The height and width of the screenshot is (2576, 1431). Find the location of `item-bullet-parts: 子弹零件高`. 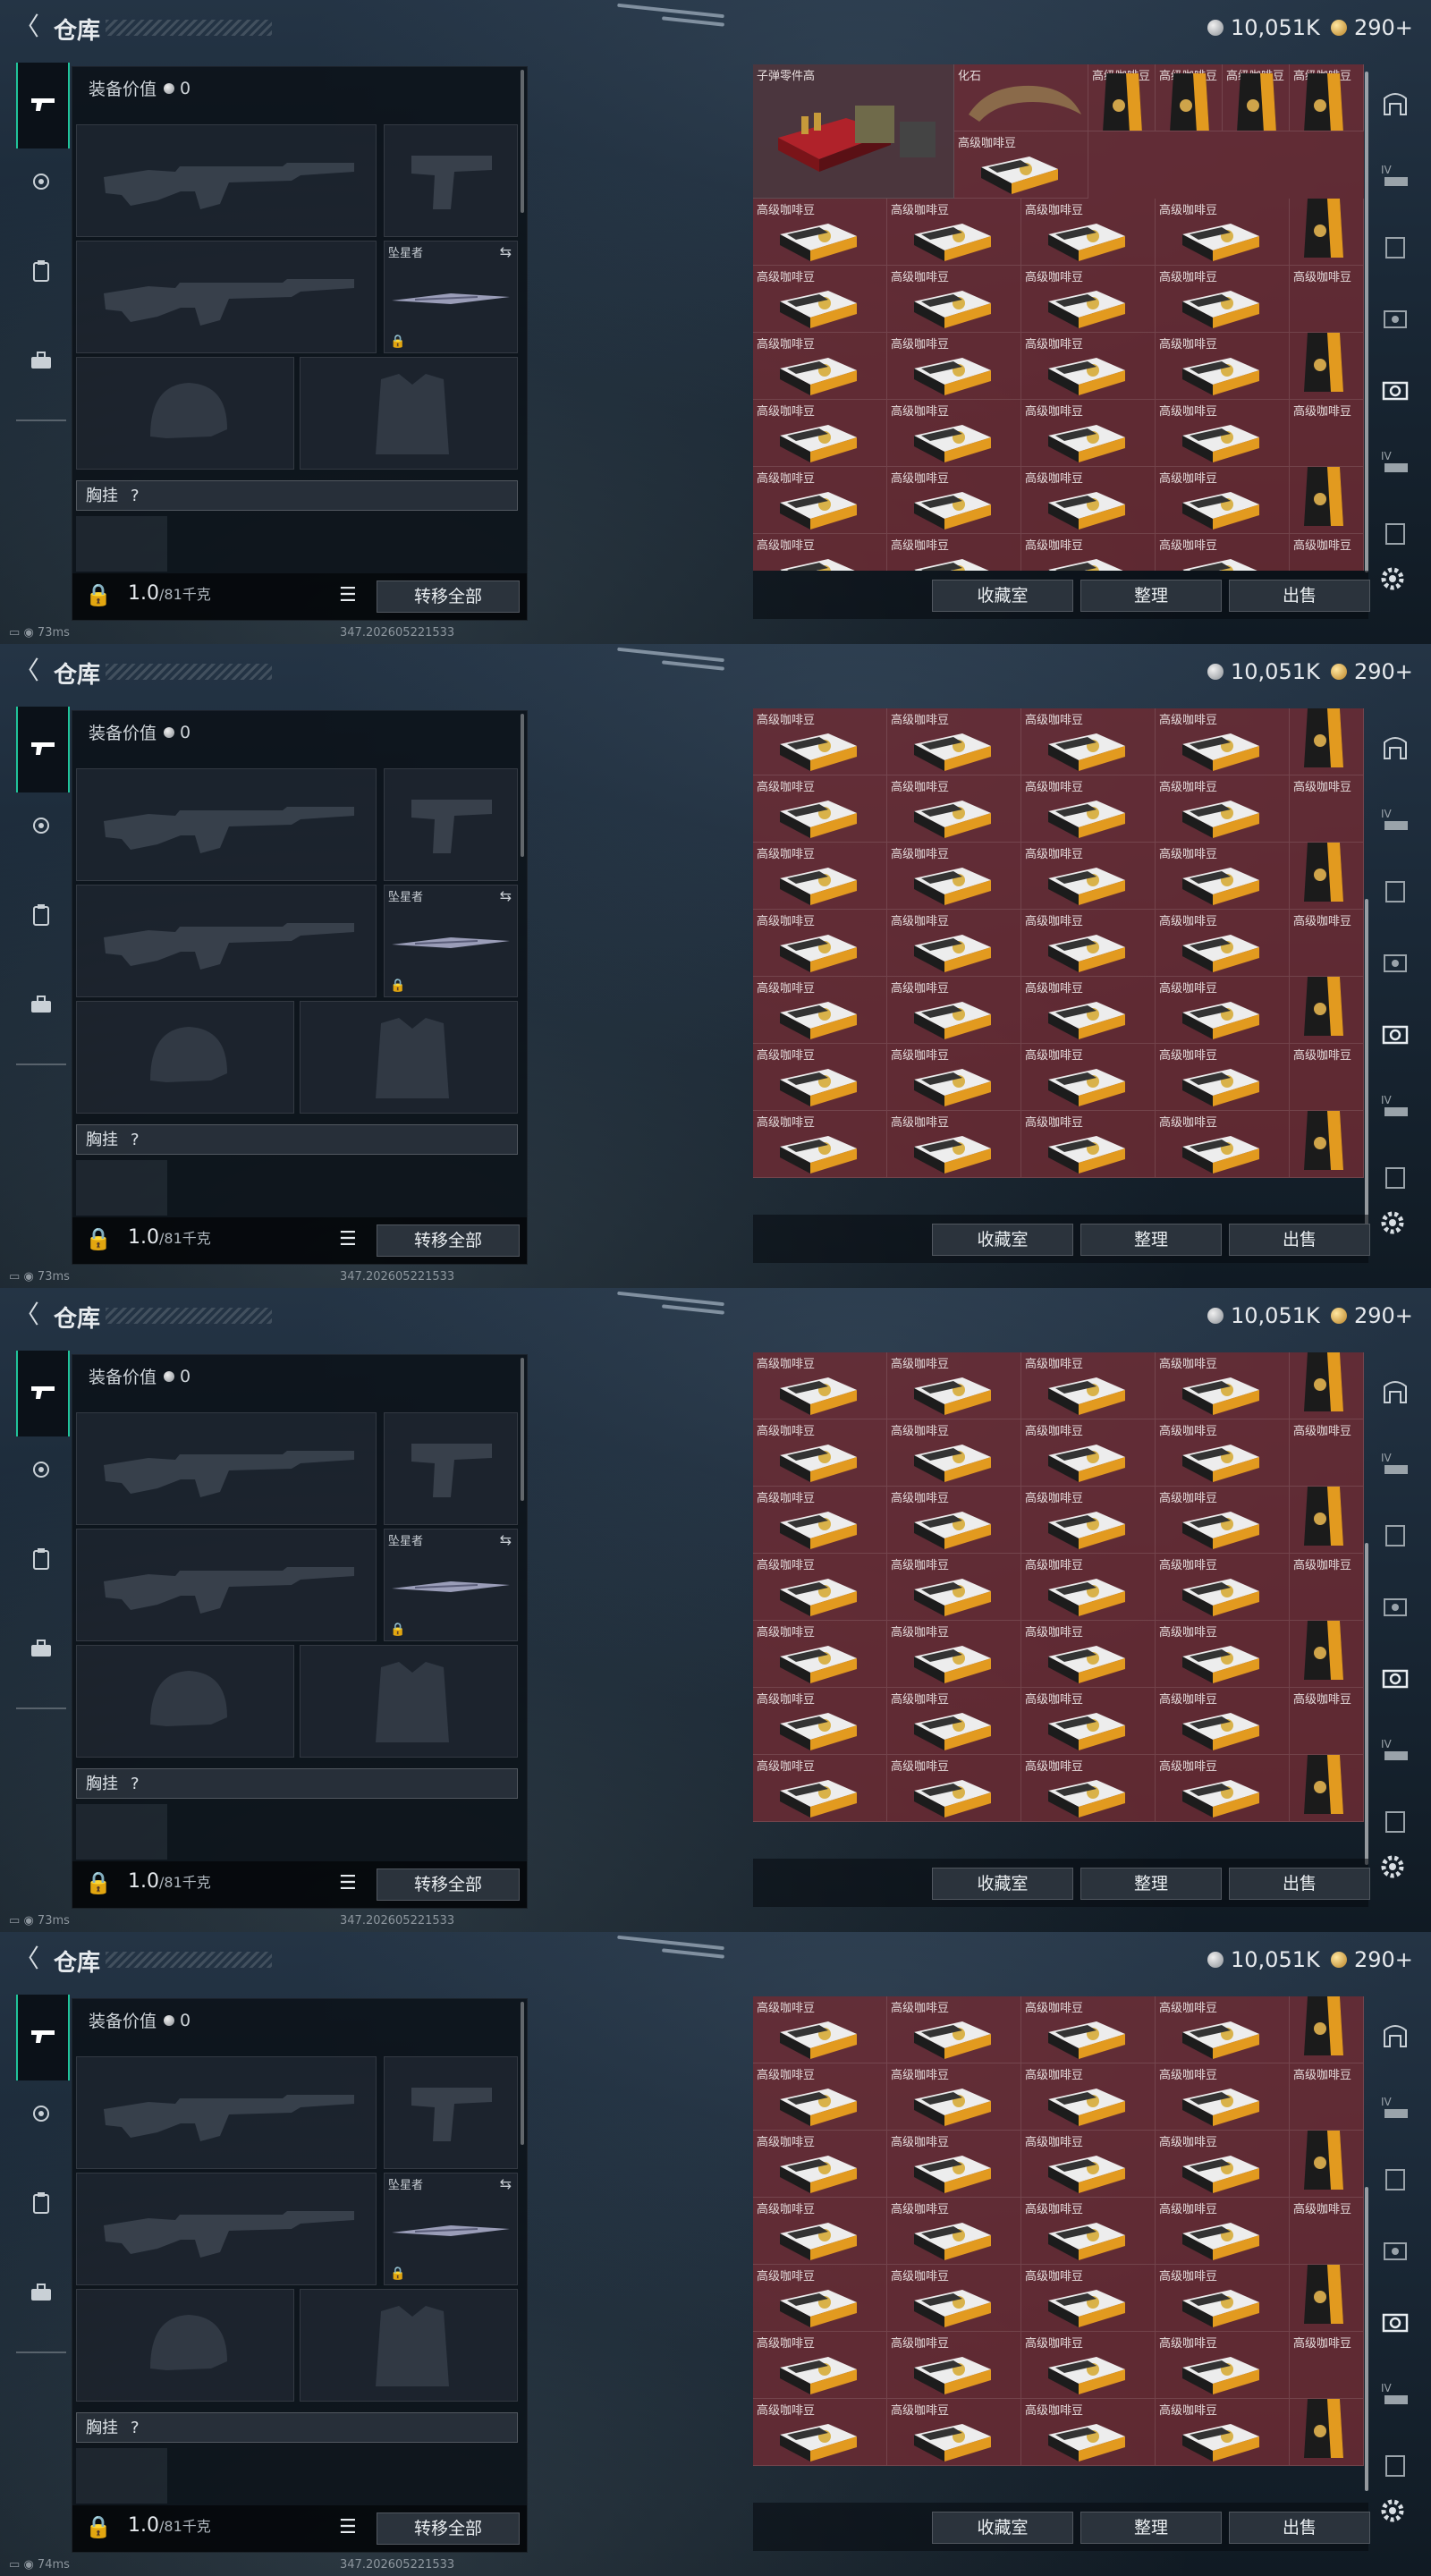

item-bullet-parts: 子弹零件高 is located at coordinates (854, 131).